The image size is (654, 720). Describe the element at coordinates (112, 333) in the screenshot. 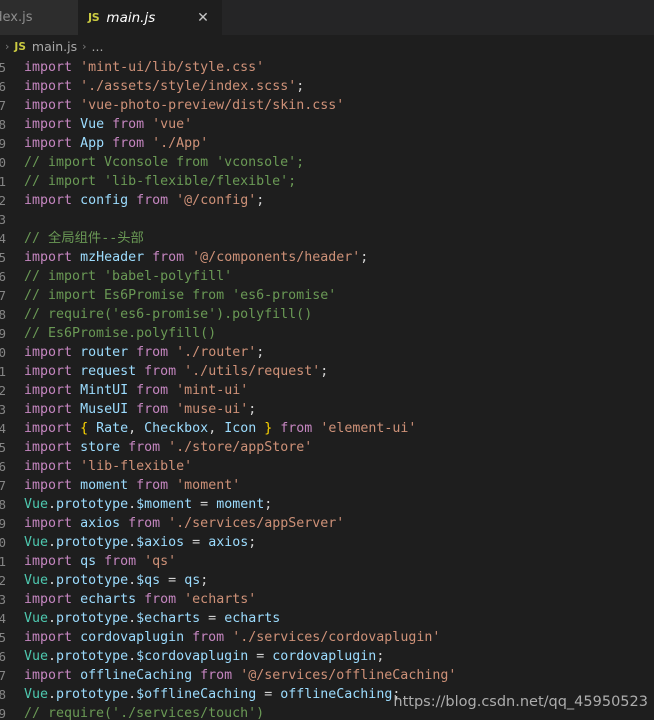

I see `code-text: // Es6Promise.polyfill()` at that location.